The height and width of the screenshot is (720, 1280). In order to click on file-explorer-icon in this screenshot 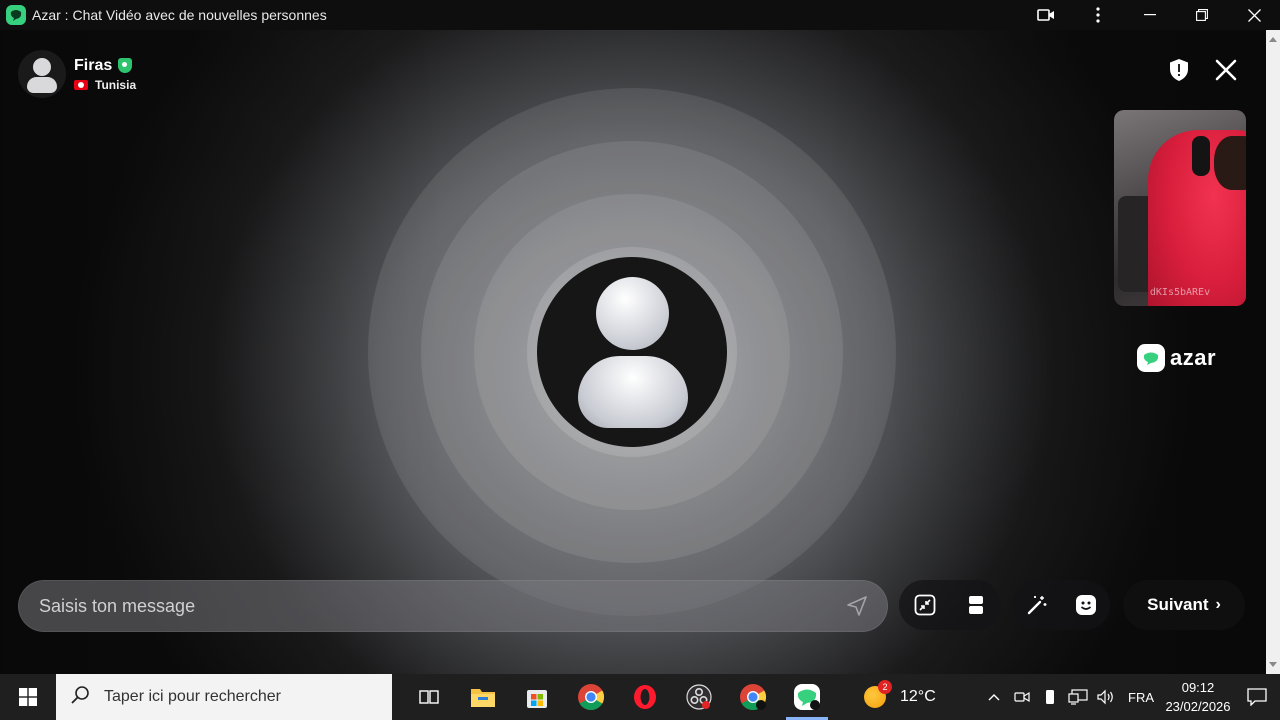, I will do `click(483, 697)`.